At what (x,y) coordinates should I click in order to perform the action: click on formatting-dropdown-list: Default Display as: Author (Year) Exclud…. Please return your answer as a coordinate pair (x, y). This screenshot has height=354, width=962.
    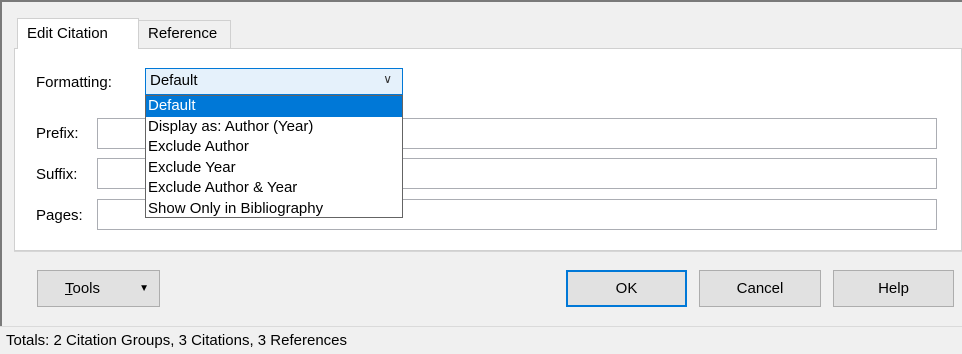
    Looking at the image, I should click on (274, 156).